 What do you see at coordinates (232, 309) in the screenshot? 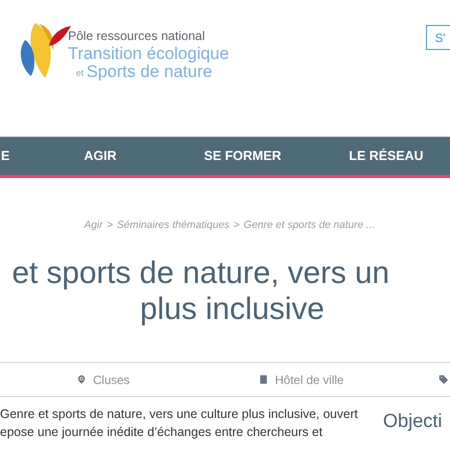
I see `page-title: plus inclusive` at bounding box center [232, 309].